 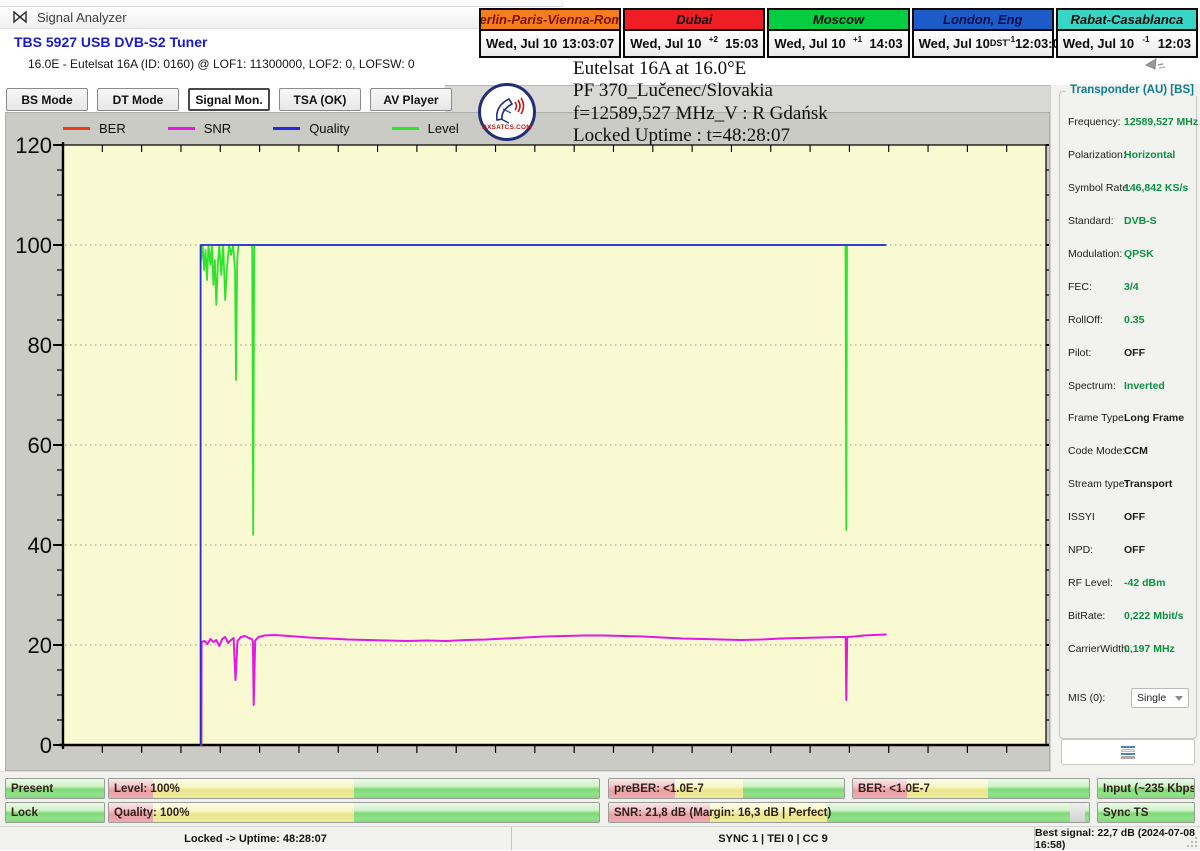 I want to click on transponder-row-value: QPSK, so click(x=1139, y=254).